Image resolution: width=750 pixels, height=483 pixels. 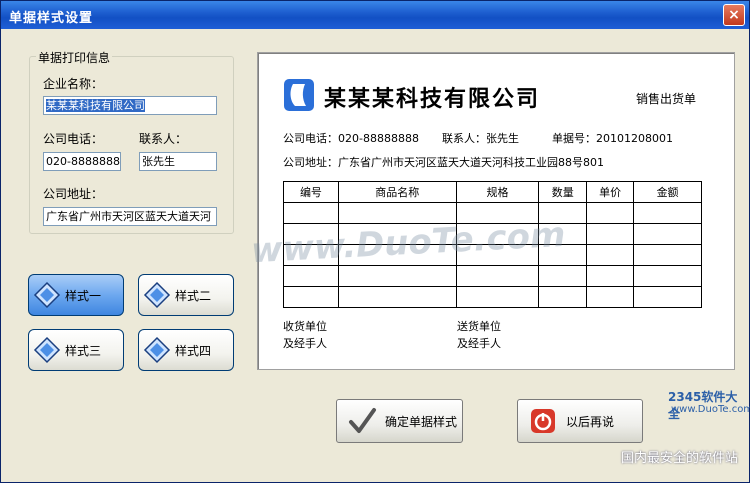 I want to click on later-label: 以后再说, so click(x=590, y=421).